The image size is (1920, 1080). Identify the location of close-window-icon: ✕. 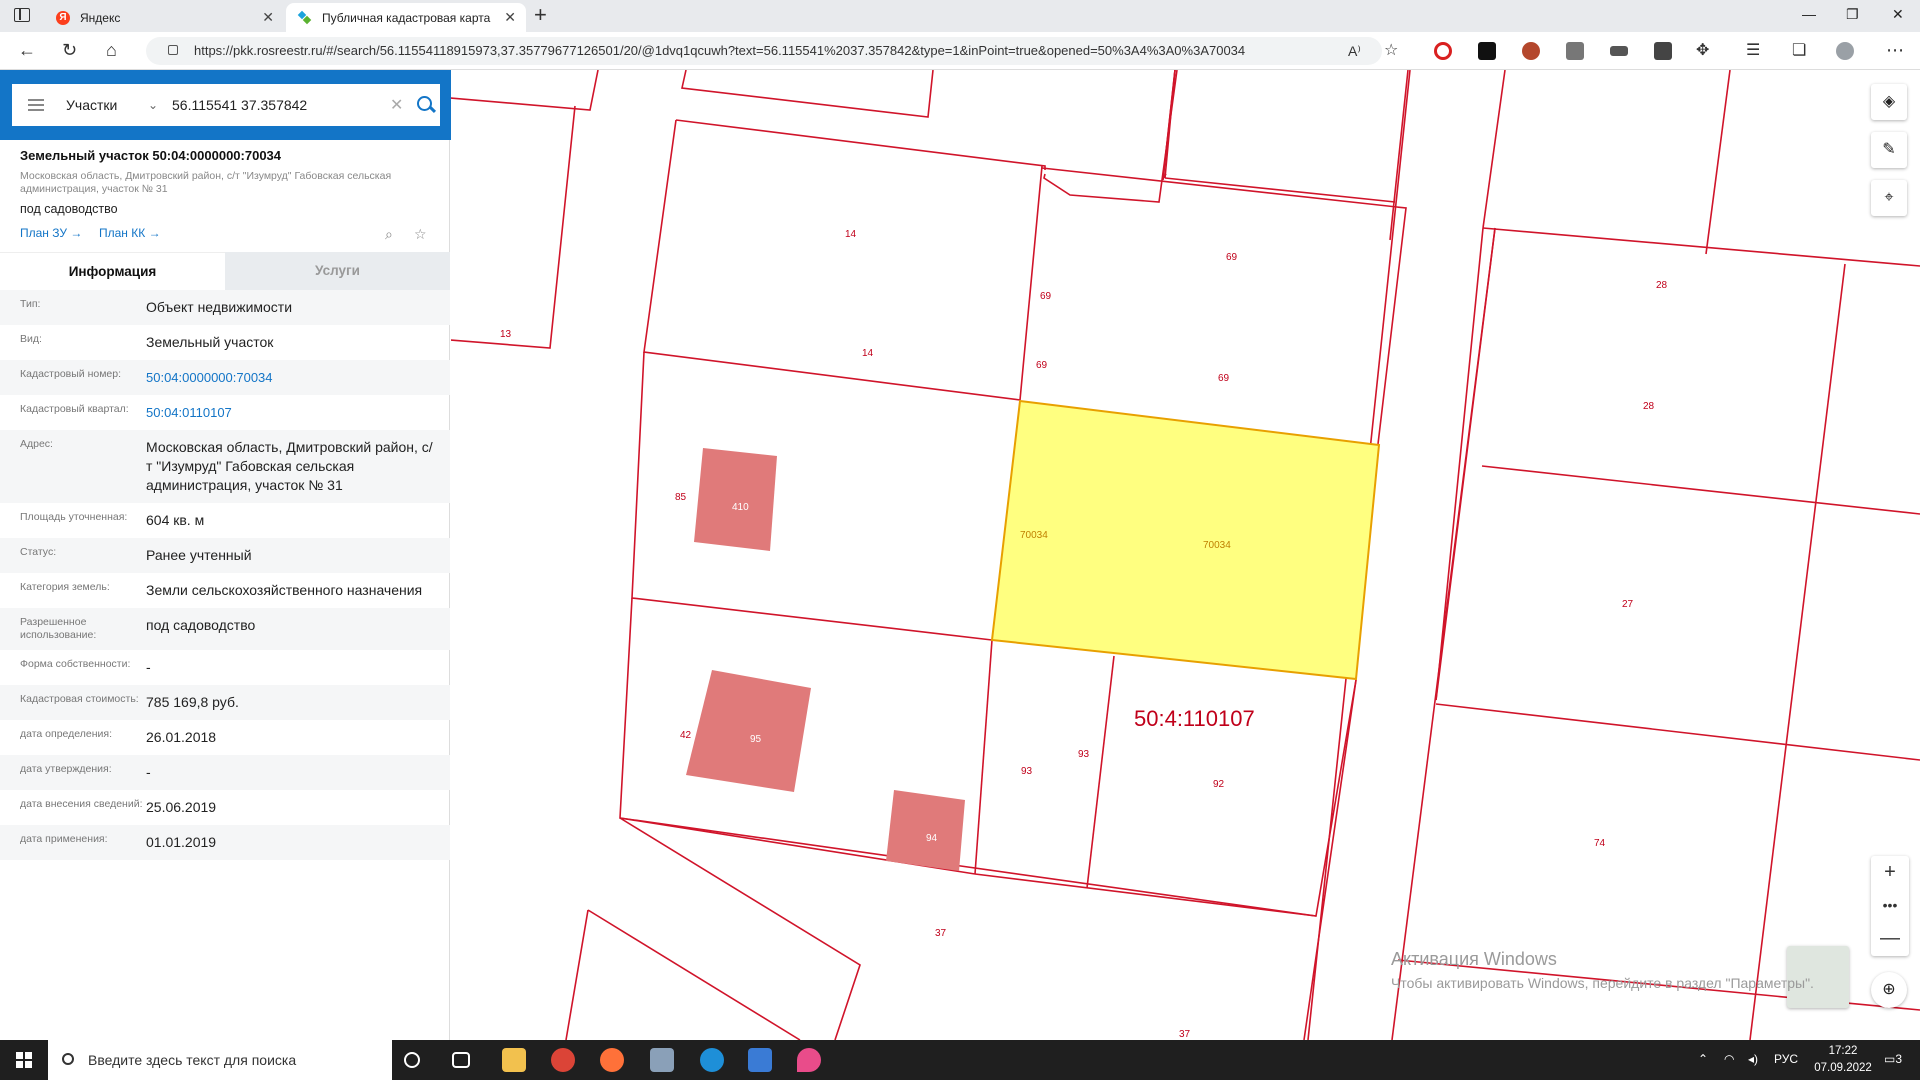
(1898, 14).